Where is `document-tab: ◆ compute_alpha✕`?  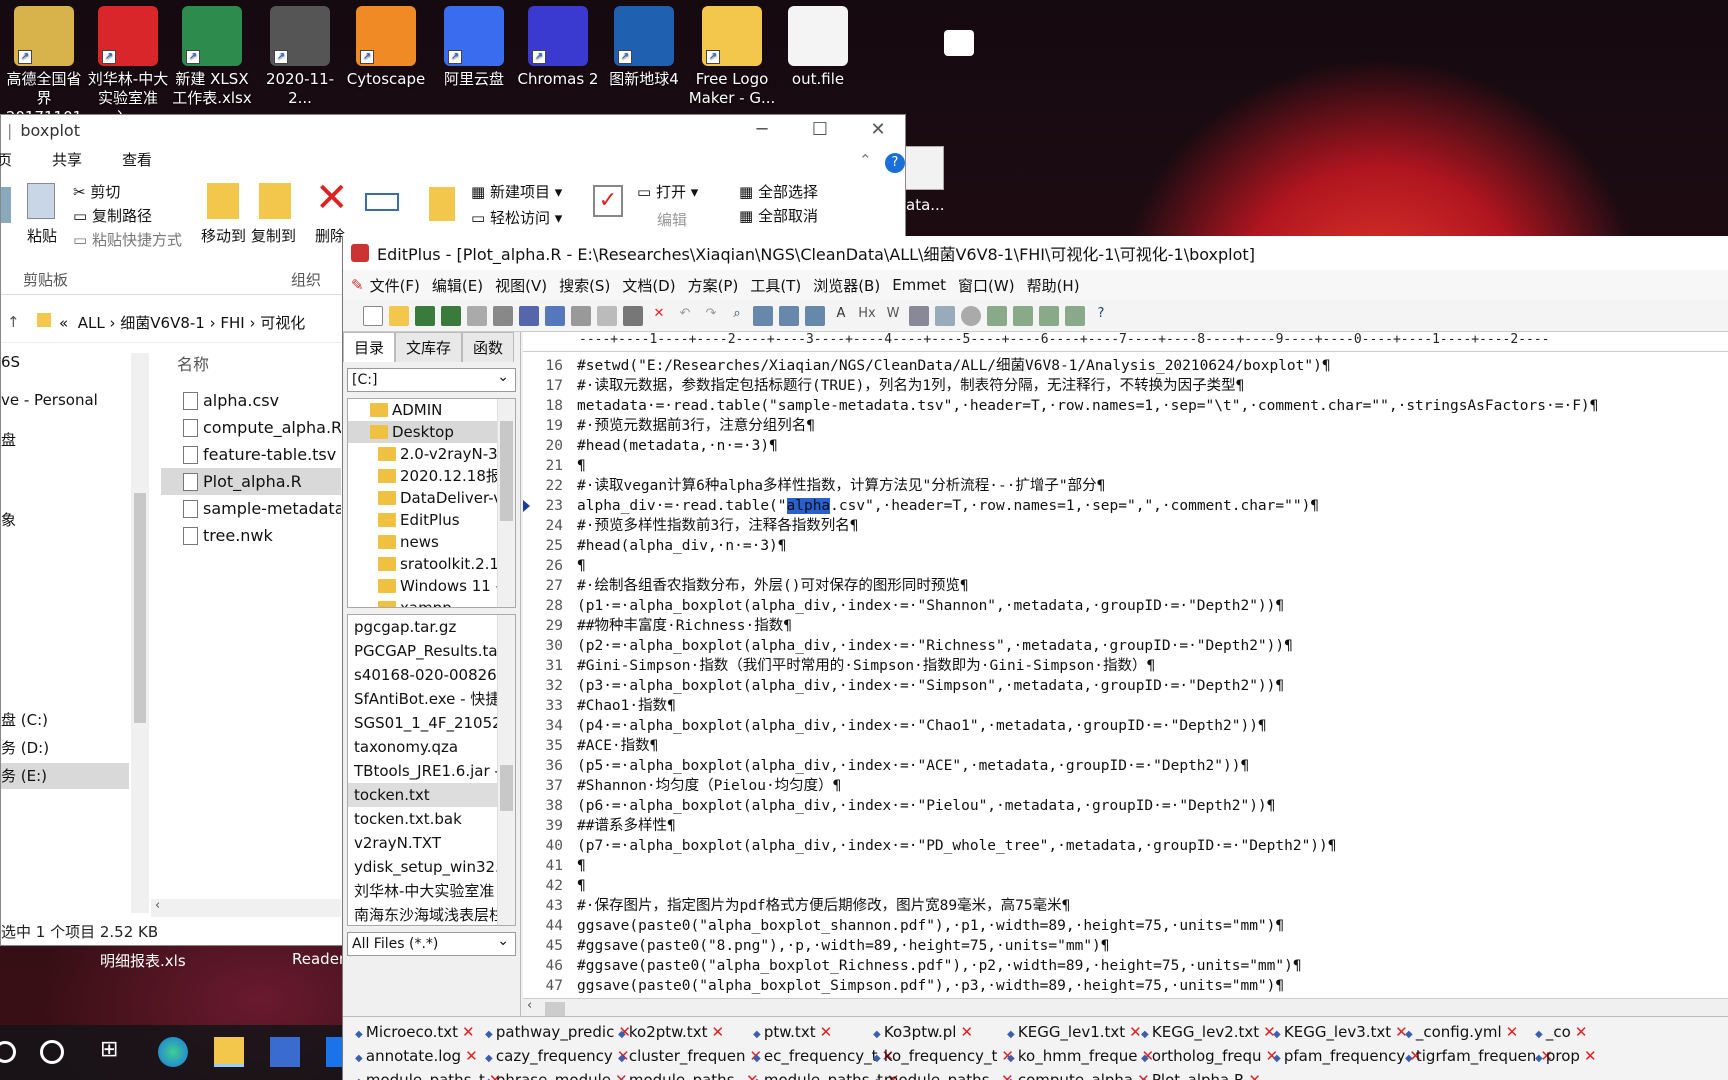
document-tab: ◆ compute_alpha✕ is located at coordinates (1078, 1073).